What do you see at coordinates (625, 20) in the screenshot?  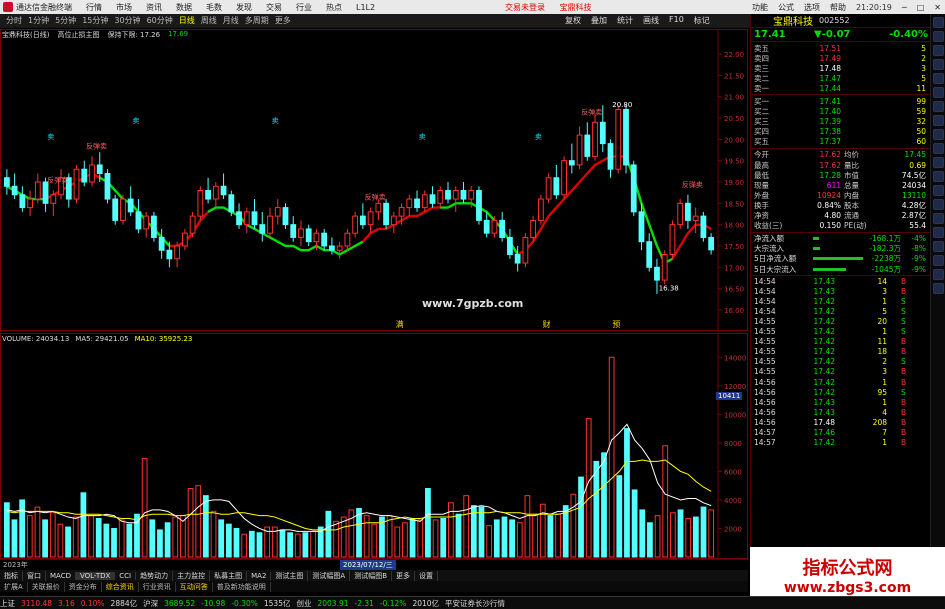 I see `tool-stats: 统计` at bounding box center [625, 20].